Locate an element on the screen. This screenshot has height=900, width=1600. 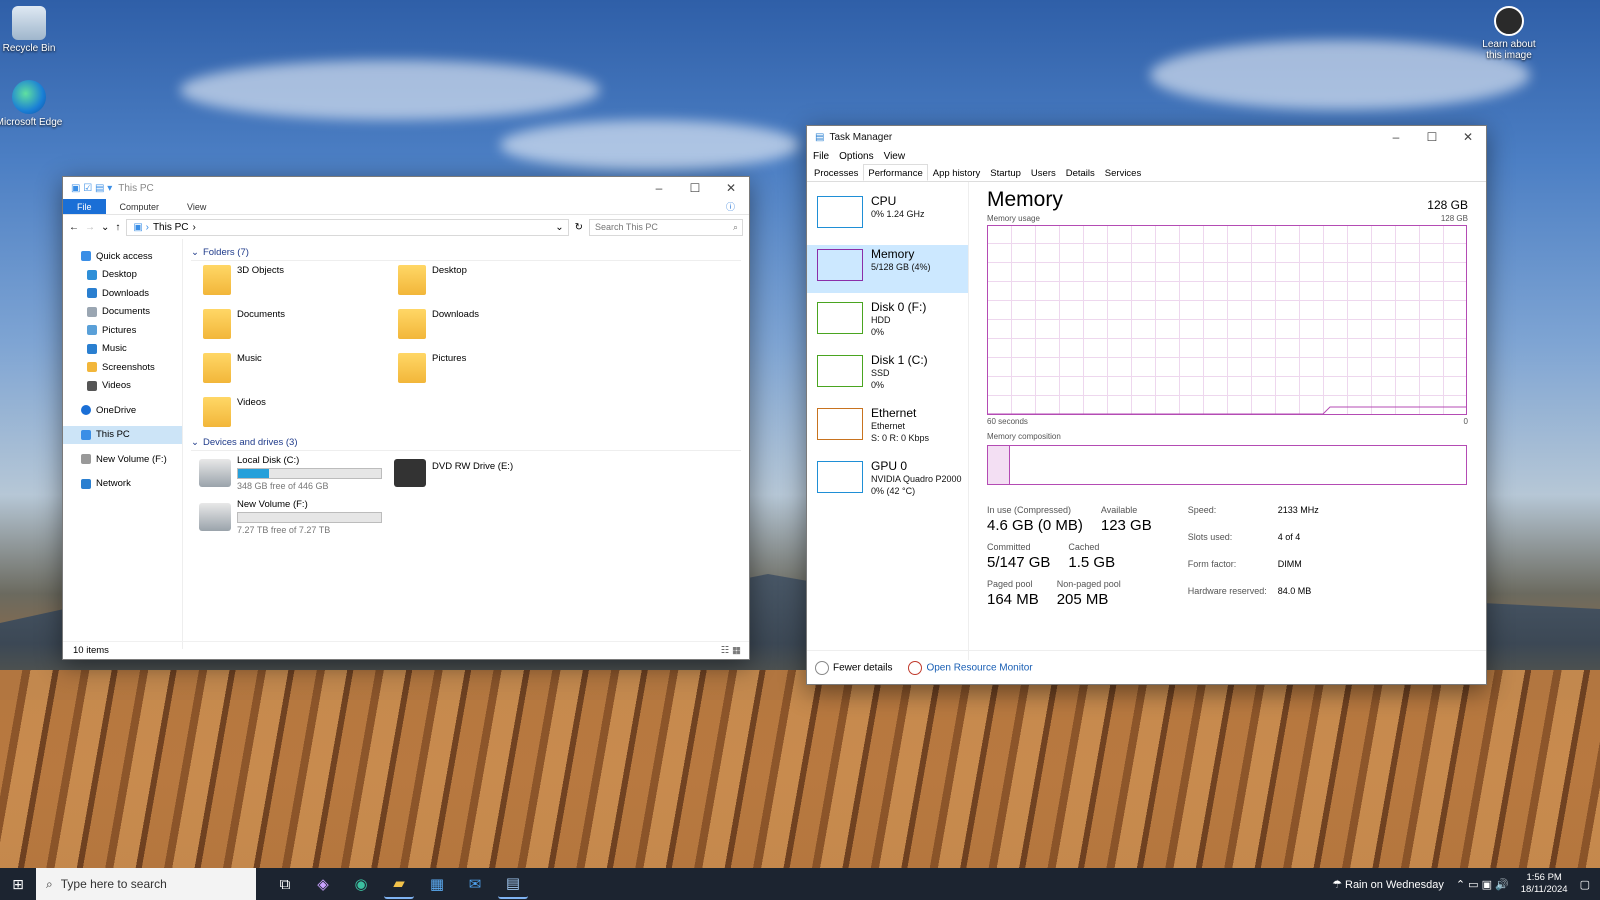
side-item-disk0: Disk 0 (F:) HDD 0% is located at coordinates (887, 322).